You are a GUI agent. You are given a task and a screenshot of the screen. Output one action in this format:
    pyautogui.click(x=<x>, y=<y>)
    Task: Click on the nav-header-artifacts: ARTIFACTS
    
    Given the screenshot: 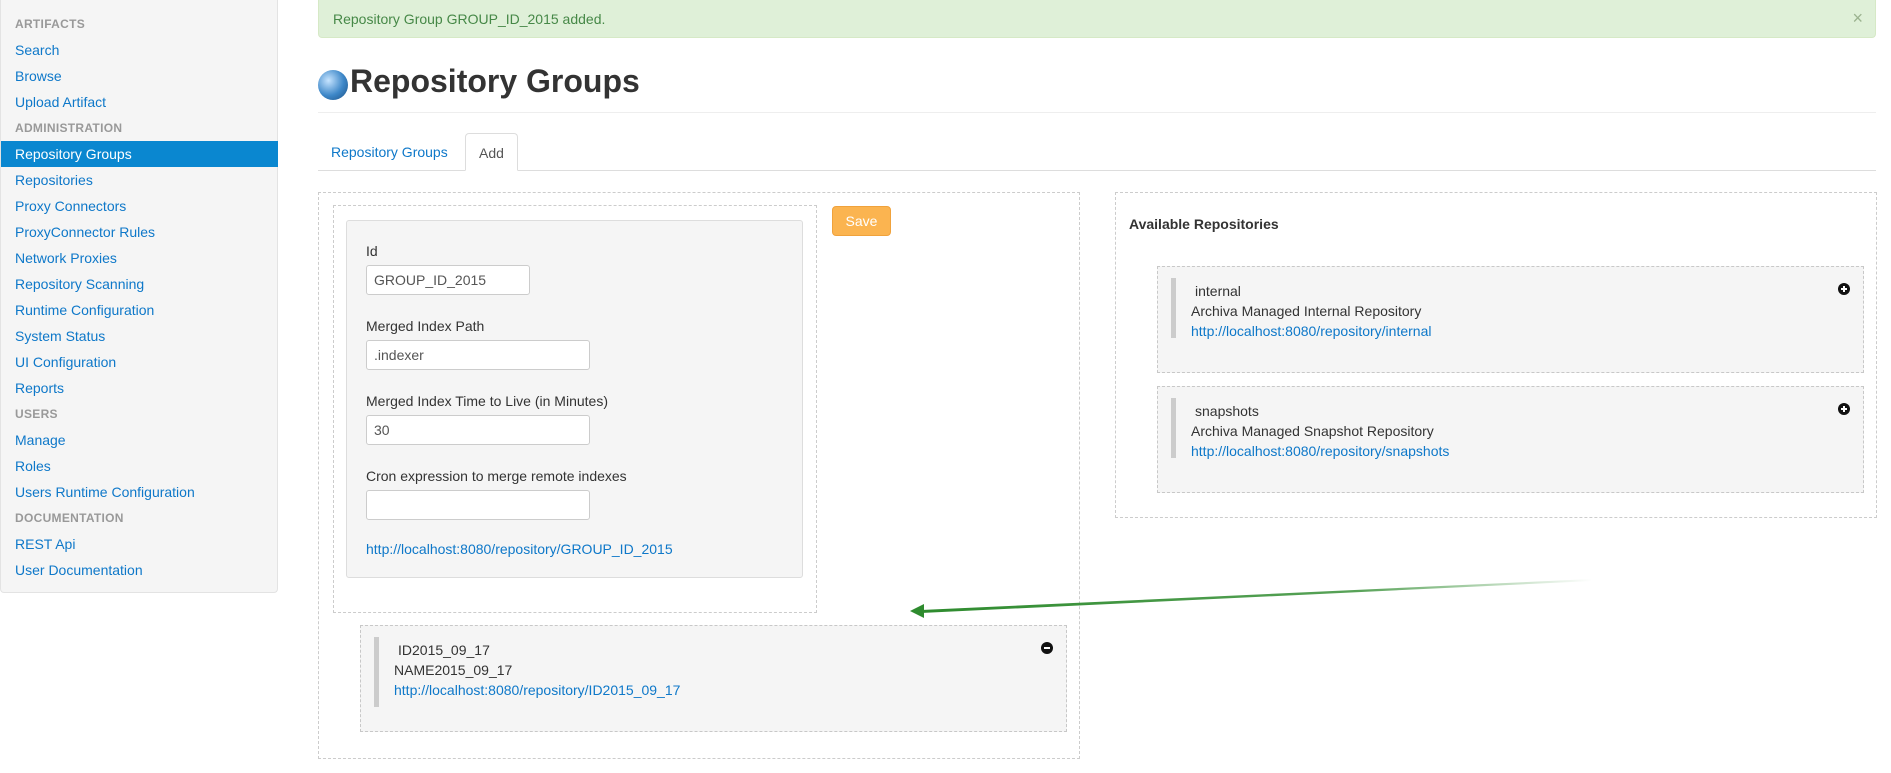 What is the action you would take?
    pyautogui.click(x=50, y=24)
    